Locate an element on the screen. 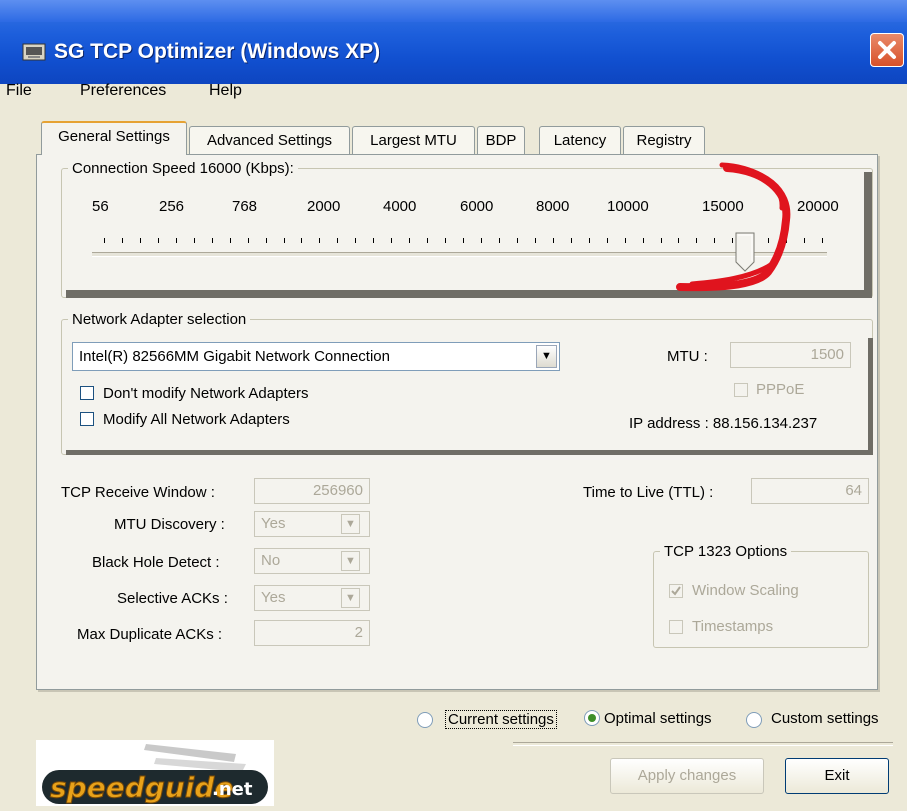 The image size is (907, 811). tab-advanced-settings: Advanced Settings is located at coordinates (269, 140).